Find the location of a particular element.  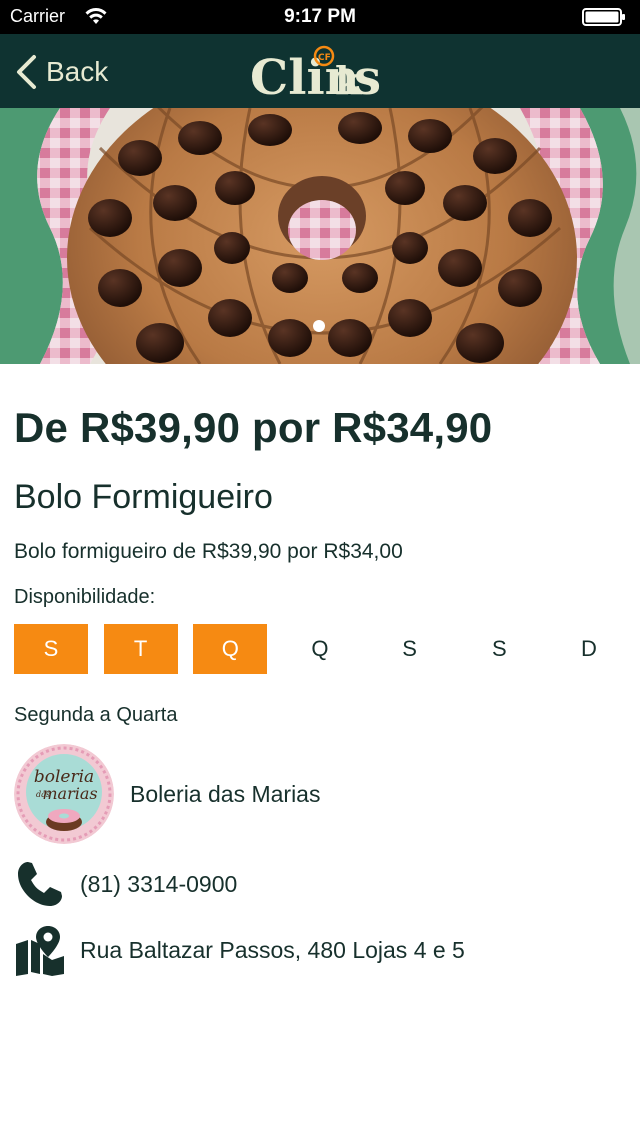

day-saturday: S is located at coordinates (499, 648).